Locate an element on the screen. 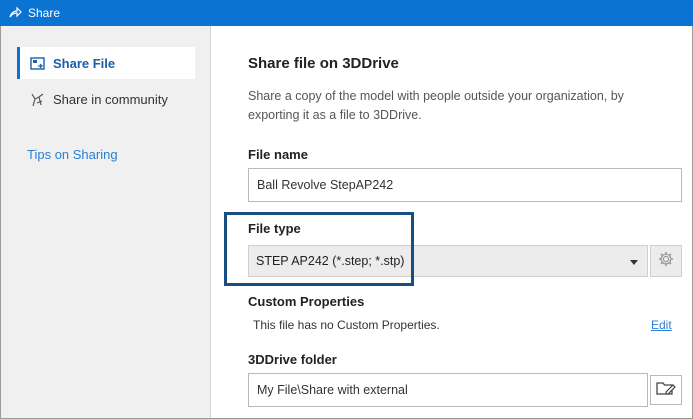  gear-icon is located at coordinates (666, 261).